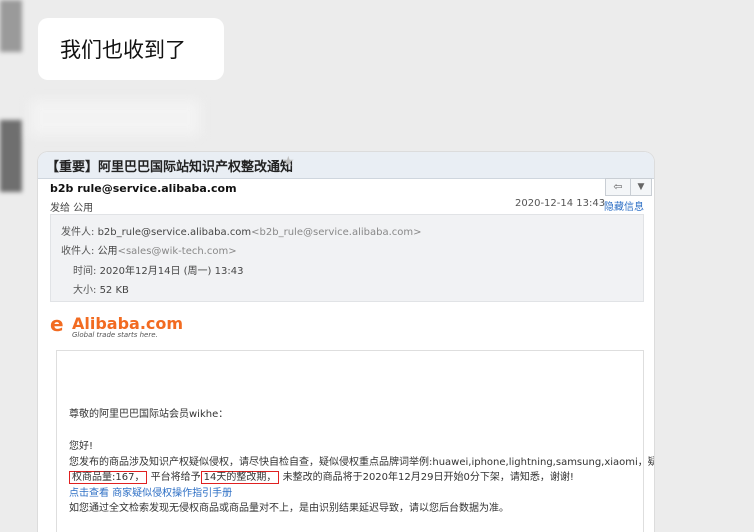 Image resolution: width=754 pixels, height=532 pixels. I want to click on to-row: 收件人: 公用<sales@wik-tech.com>, so click(149, 249).